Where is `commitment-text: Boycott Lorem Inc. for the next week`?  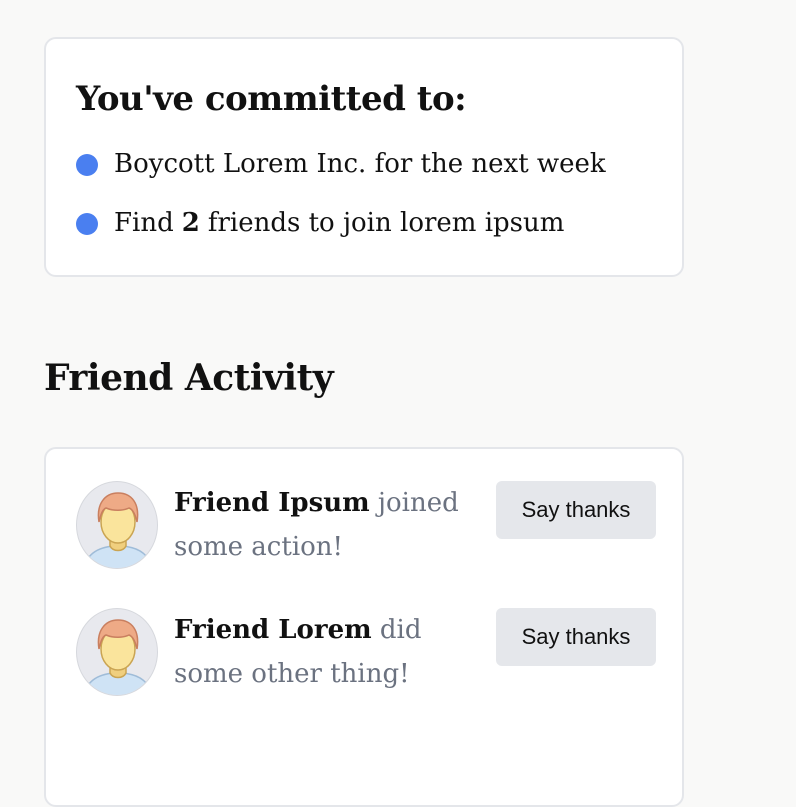 commitment-text: Boycott Lorem Inc. for the next week is located at coordinates (360, 164).